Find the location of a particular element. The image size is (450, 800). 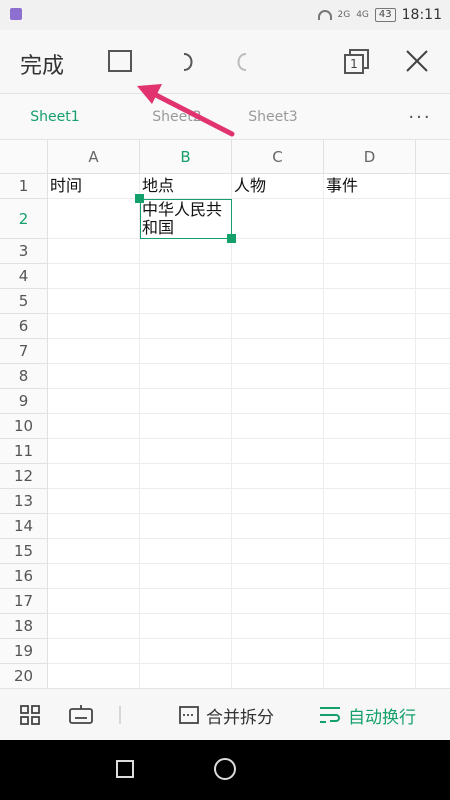

cell-a14 is located at coordinates (94, 526).